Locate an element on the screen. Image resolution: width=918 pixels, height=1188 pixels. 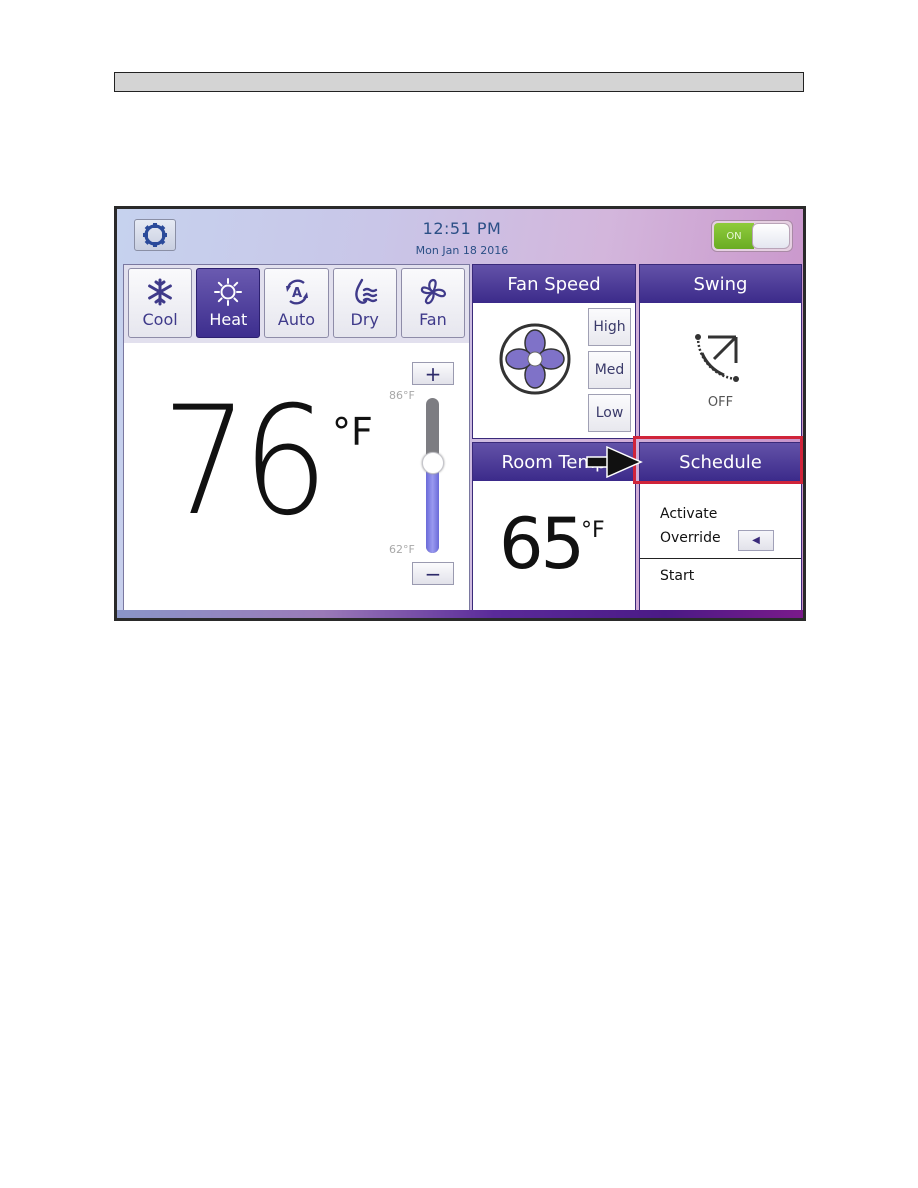
range-min-label: 62°F is located at coordinates (402, 549).